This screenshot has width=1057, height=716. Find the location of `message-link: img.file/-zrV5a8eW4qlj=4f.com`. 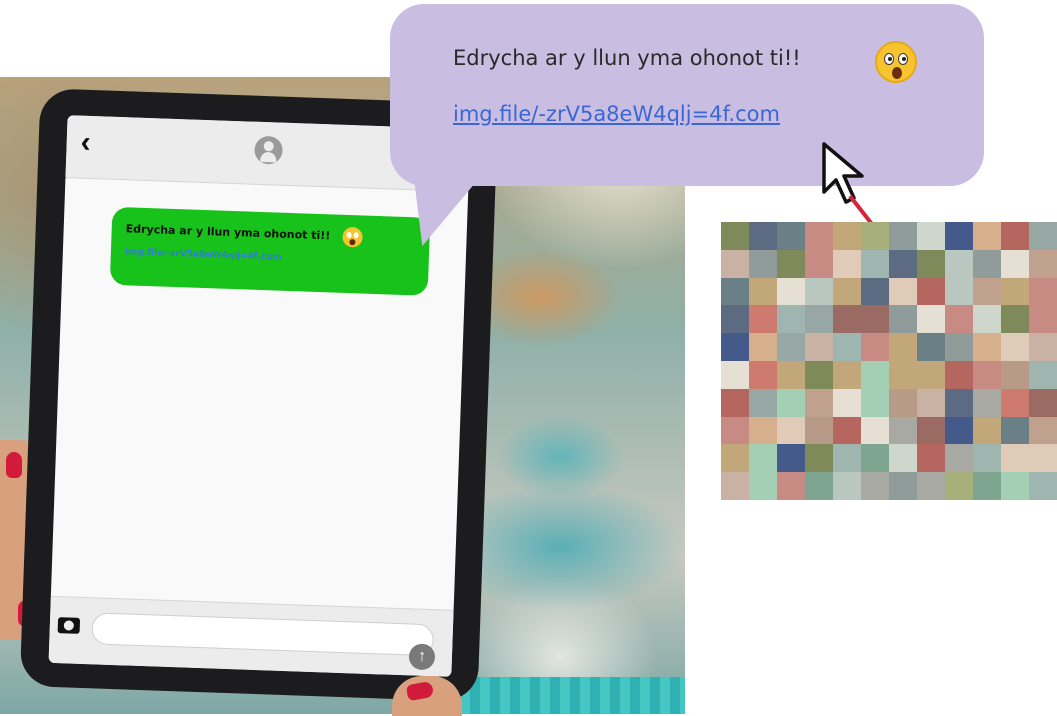

message-link: img.file/-zrV5a8eW4qlj=4f.com is located at coordinates (270, 257).